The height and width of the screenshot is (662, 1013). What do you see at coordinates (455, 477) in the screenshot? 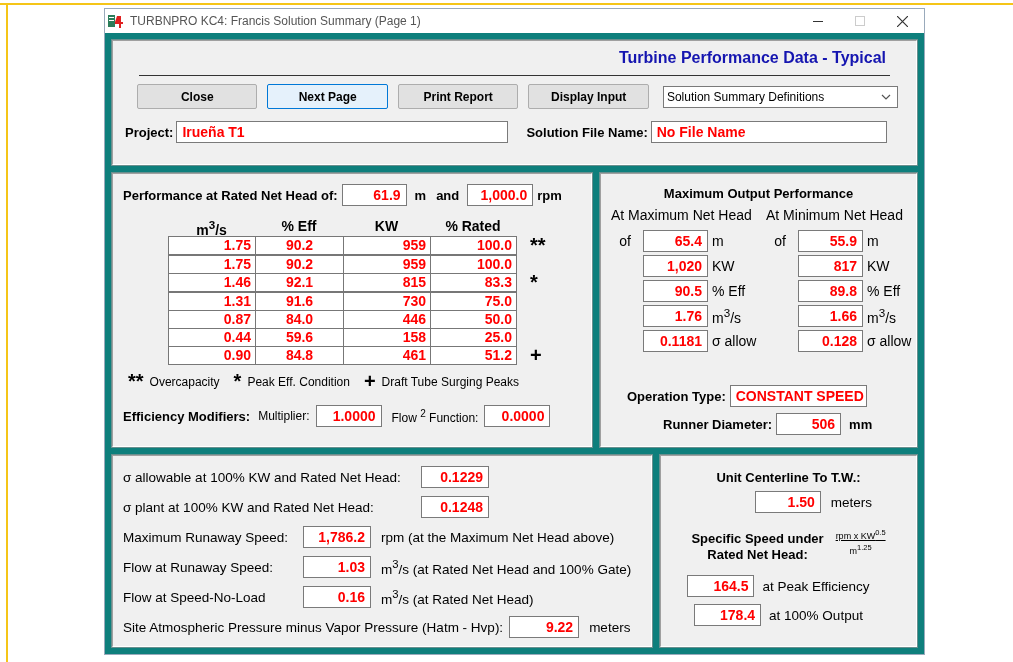
I see `value-field: 0.1229` at bounding box center [455, 477].